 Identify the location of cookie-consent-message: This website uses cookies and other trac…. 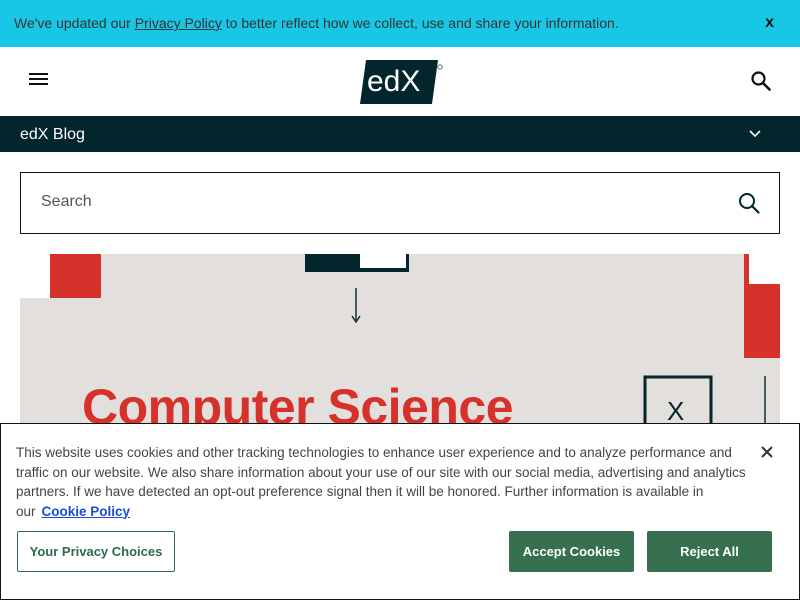
(381, 482).